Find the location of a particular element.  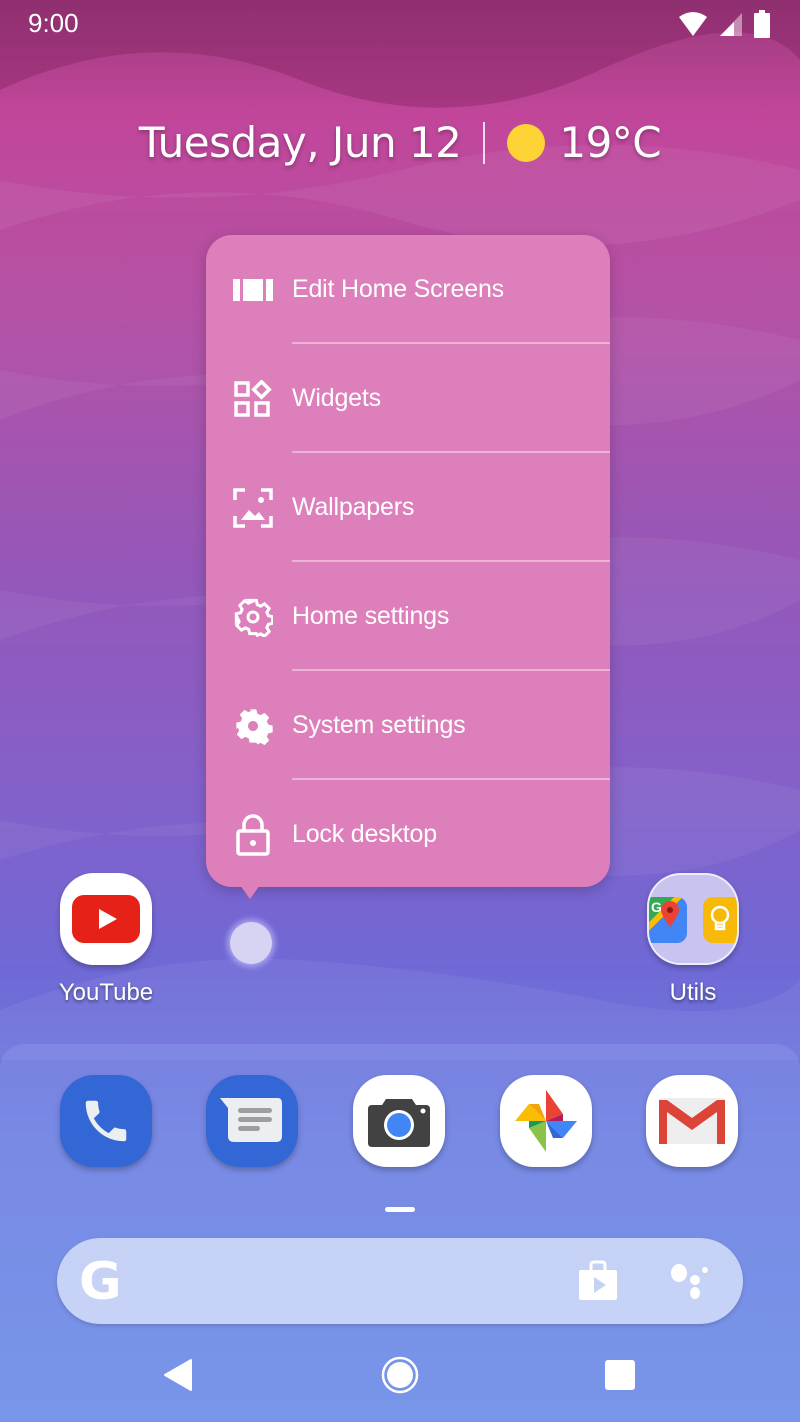

app-drawer-handle is located at coordinates (400, 1209).